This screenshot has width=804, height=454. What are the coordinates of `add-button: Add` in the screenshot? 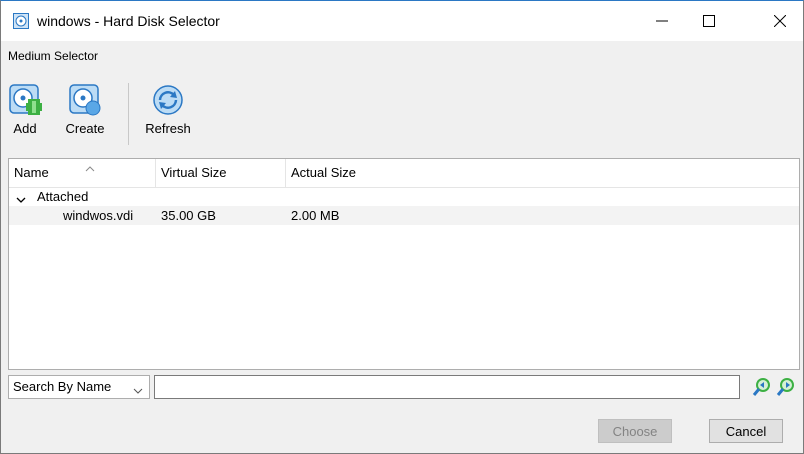 It's located at (25, 109).